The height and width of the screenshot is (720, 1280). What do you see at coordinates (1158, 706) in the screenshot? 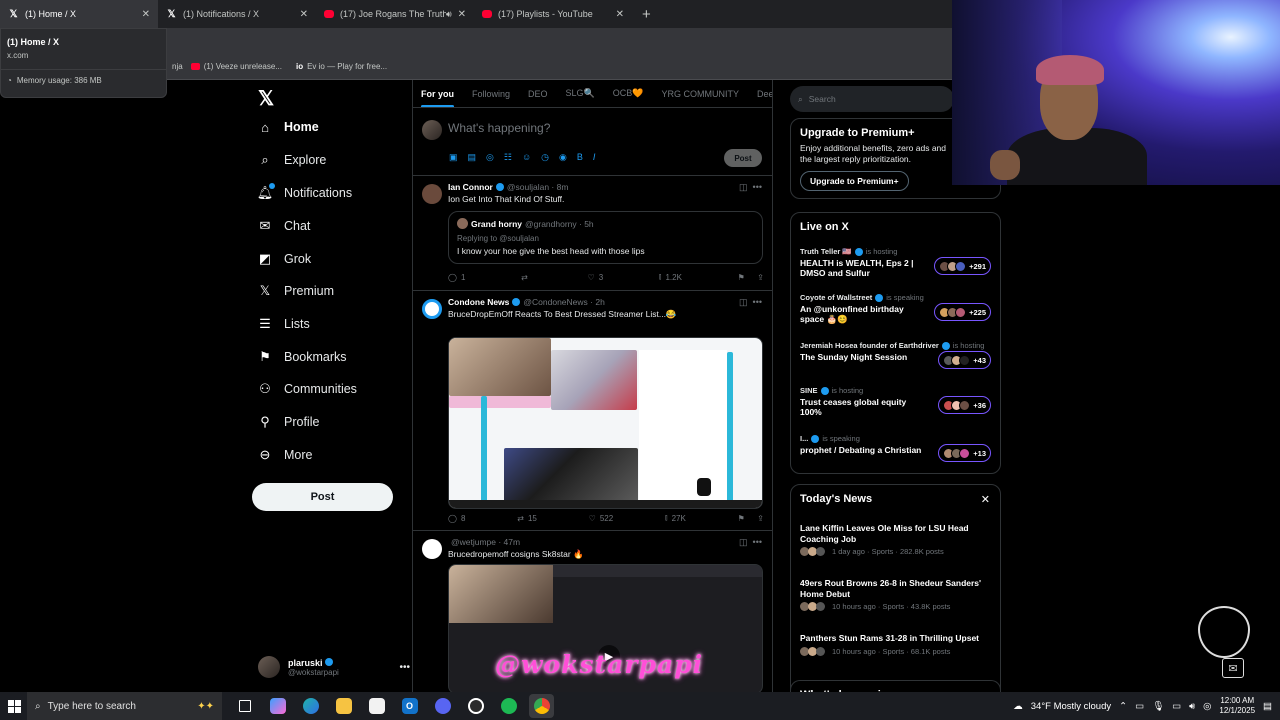
I see `mic-icon: 🎙︎` at bounding box center [1158, 706].